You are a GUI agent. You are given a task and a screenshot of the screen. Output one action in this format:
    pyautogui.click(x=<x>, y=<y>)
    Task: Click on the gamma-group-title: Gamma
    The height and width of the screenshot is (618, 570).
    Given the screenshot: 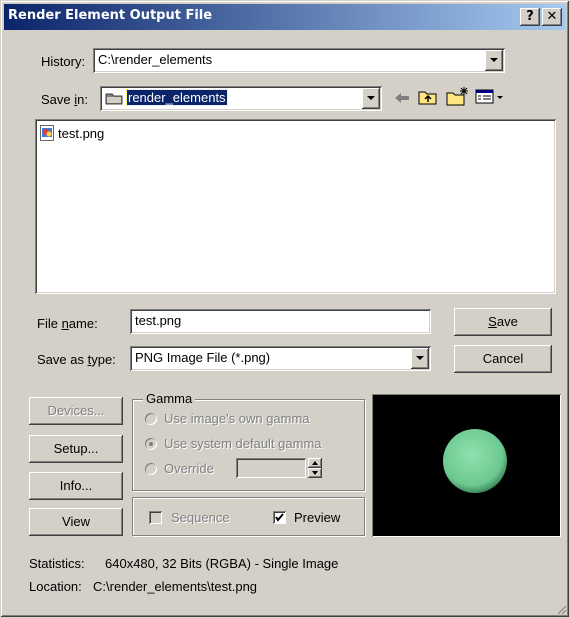 What is the action you would take?
    pyautogui.click(x=169, y=398)
    